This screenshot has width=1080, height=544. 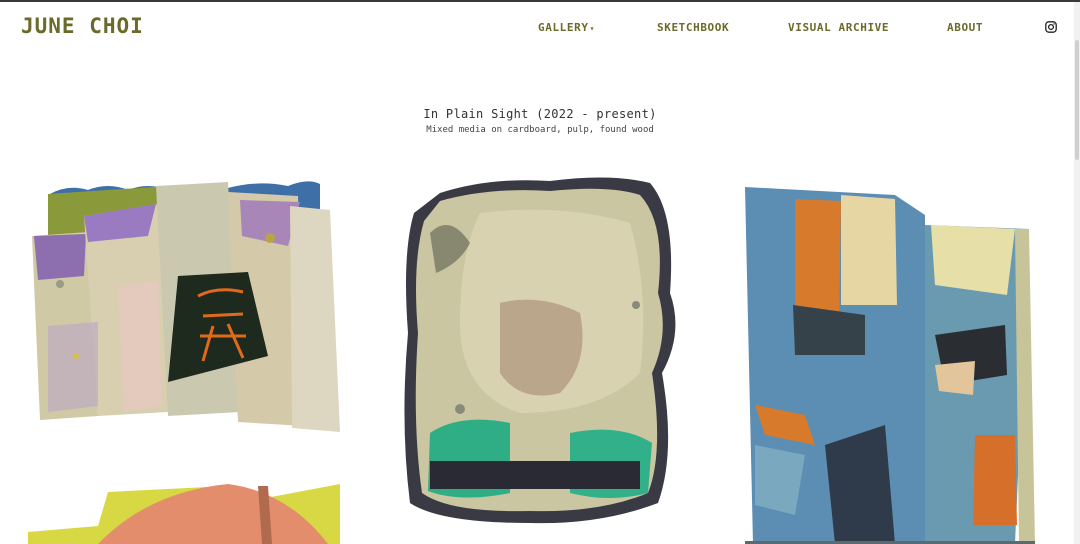 I want to click on nav-gallery-label: GALLERY, so click(x=563, y=27).